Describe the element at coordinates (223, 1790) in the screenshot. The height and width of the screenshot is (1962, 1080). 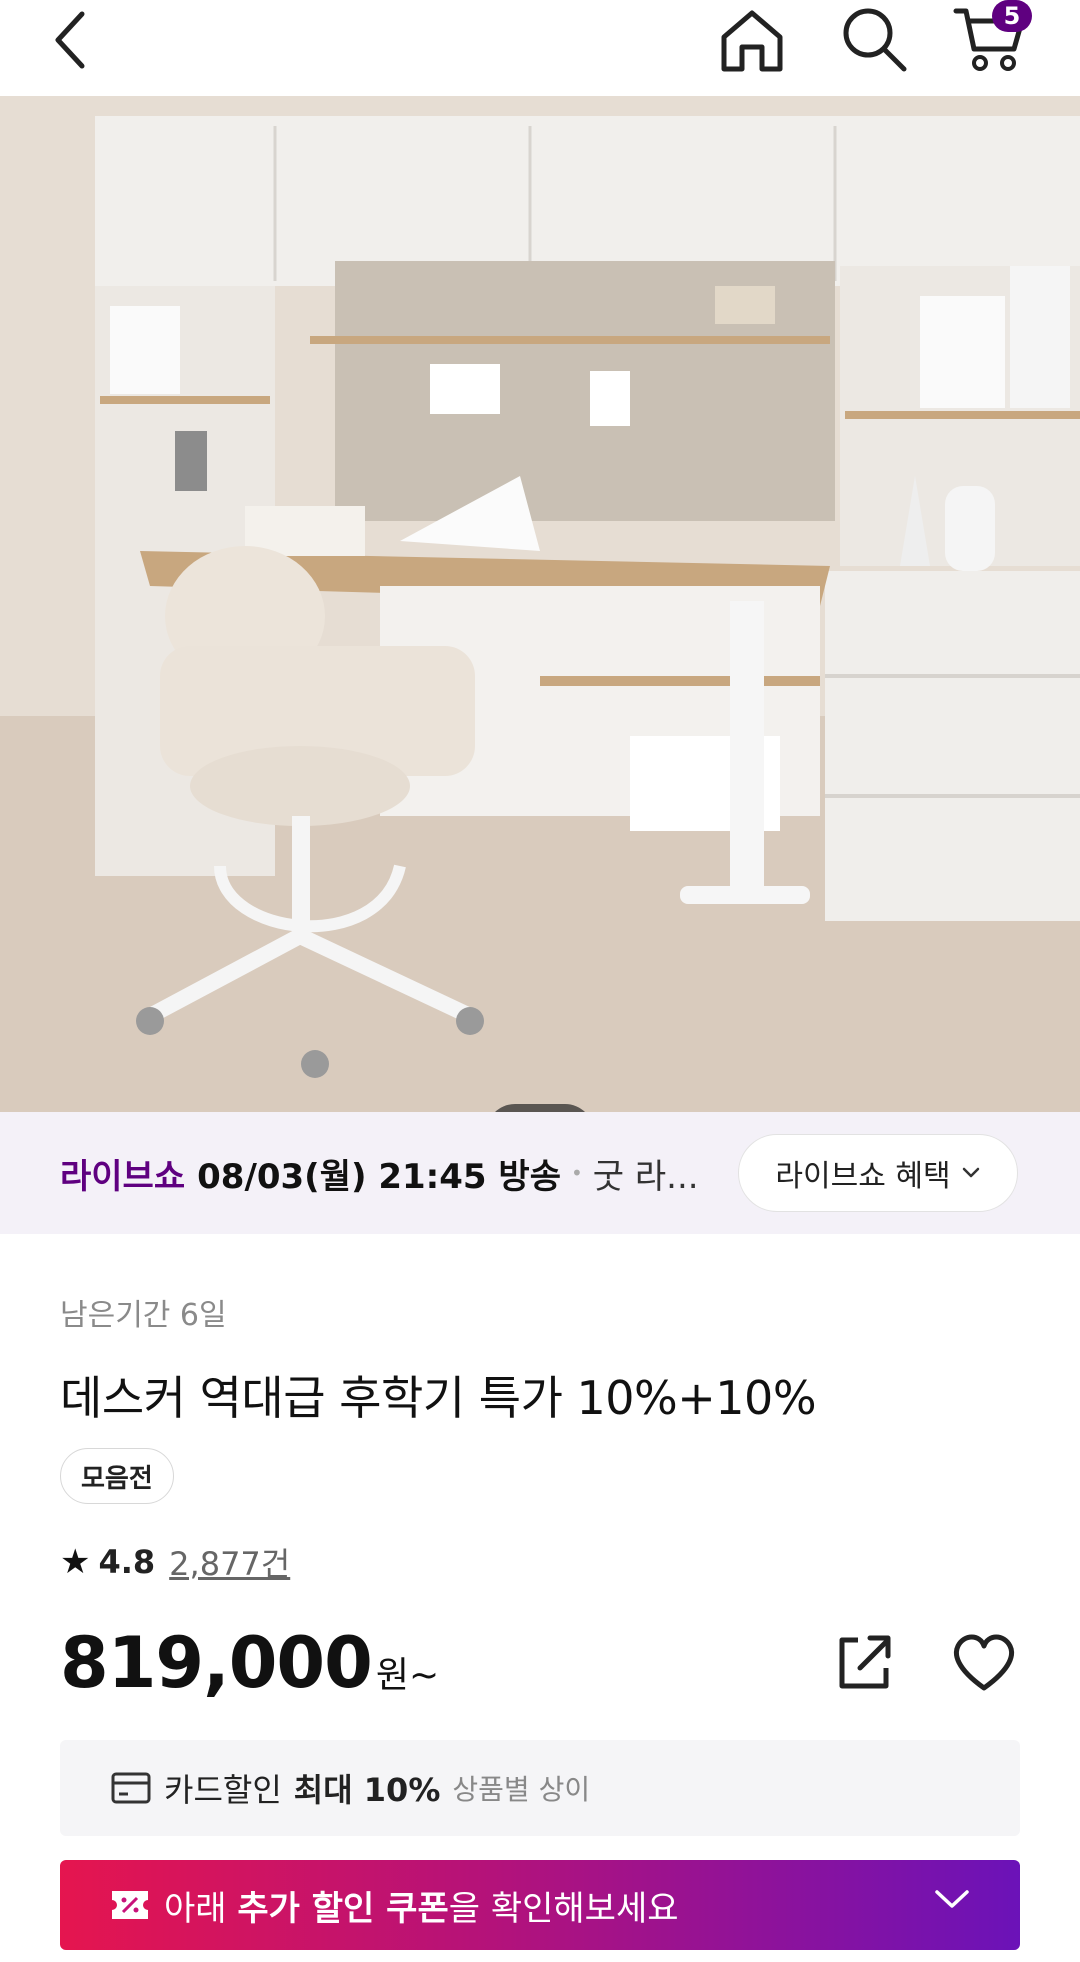
I see `card-discount-label: 카드할인` at that location.